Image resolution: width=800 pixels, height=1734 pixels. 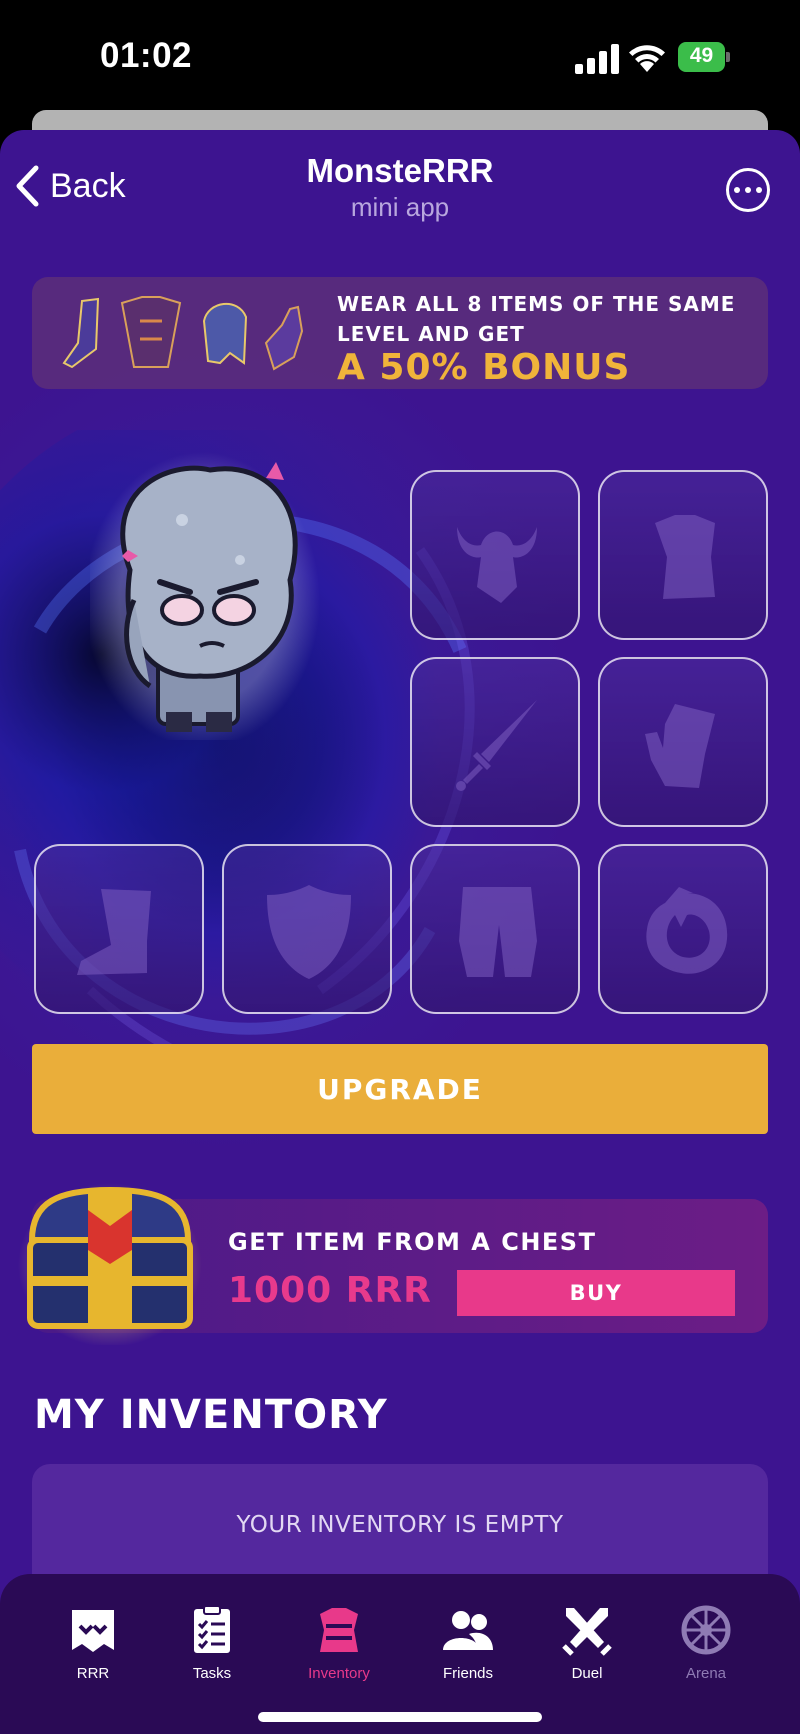 I want to click on tab-friends: Friends, so click(x=468, y=1649).